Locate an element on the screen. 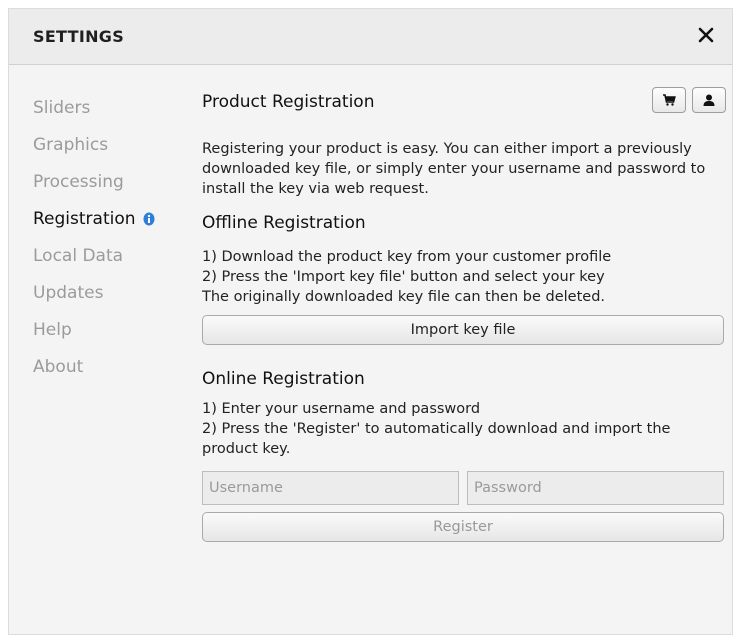  user-icon is located at coordinates (709, 100).